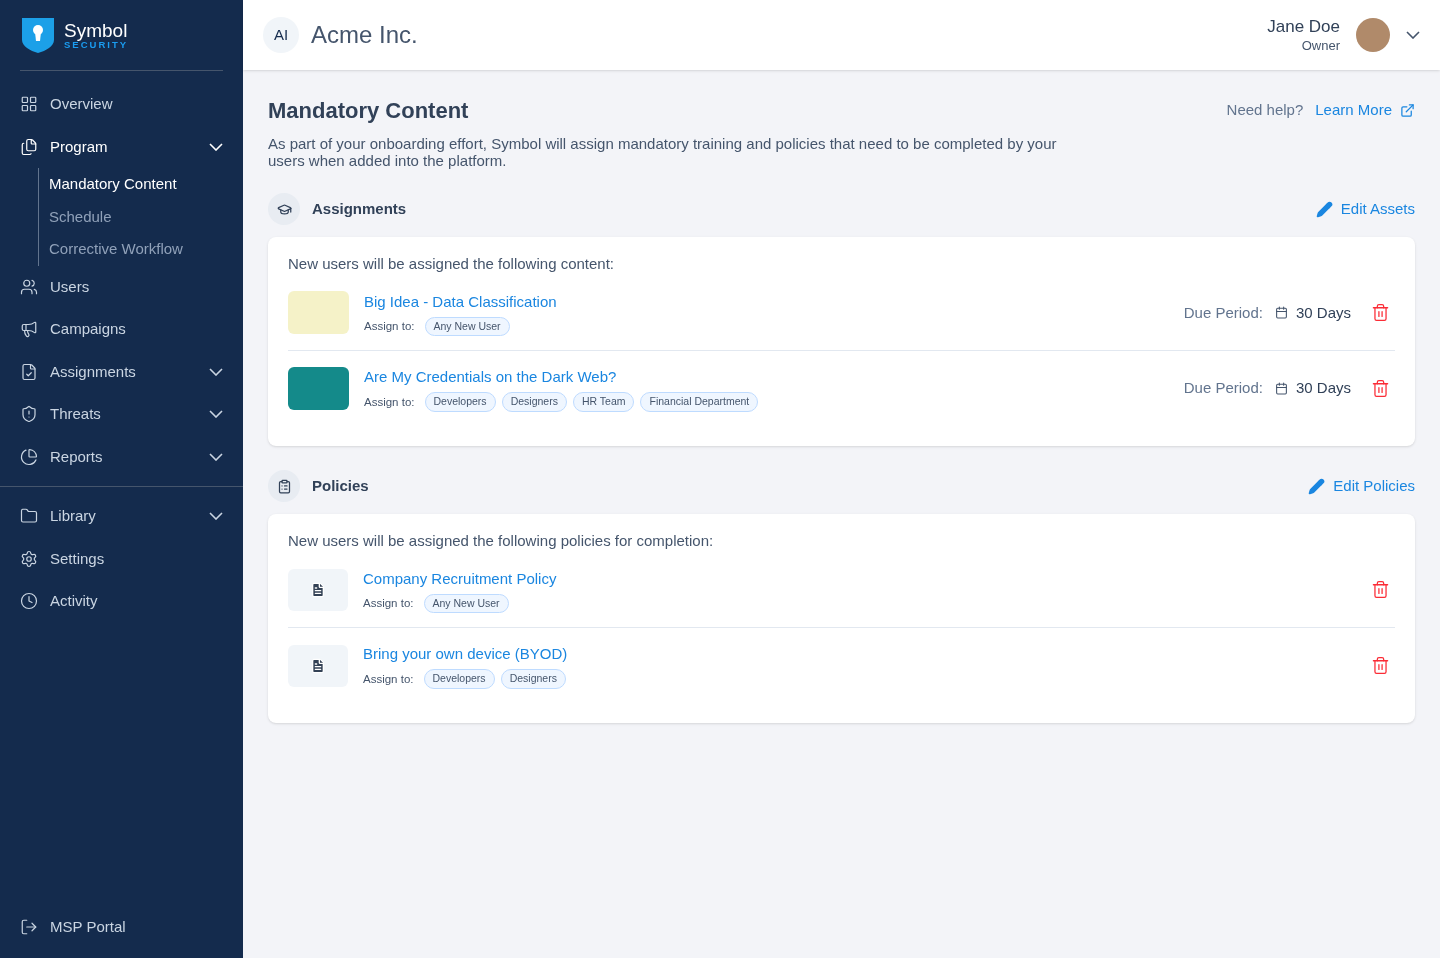 The height and width of the screenshot is (958, 1440). Describe the element at coordinates (451, 264) in the screenshot. I see `card-intro: New users will be assigned the following content:` at that location.